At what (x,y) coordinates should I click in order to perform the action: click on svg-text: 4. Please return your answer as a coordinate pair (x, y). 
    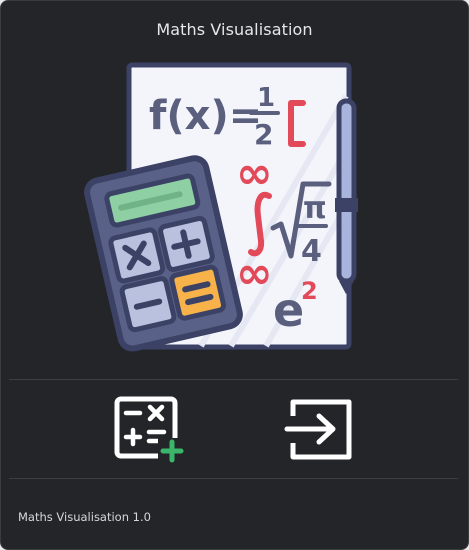
    Looking at the image, I should click on (311, 251).